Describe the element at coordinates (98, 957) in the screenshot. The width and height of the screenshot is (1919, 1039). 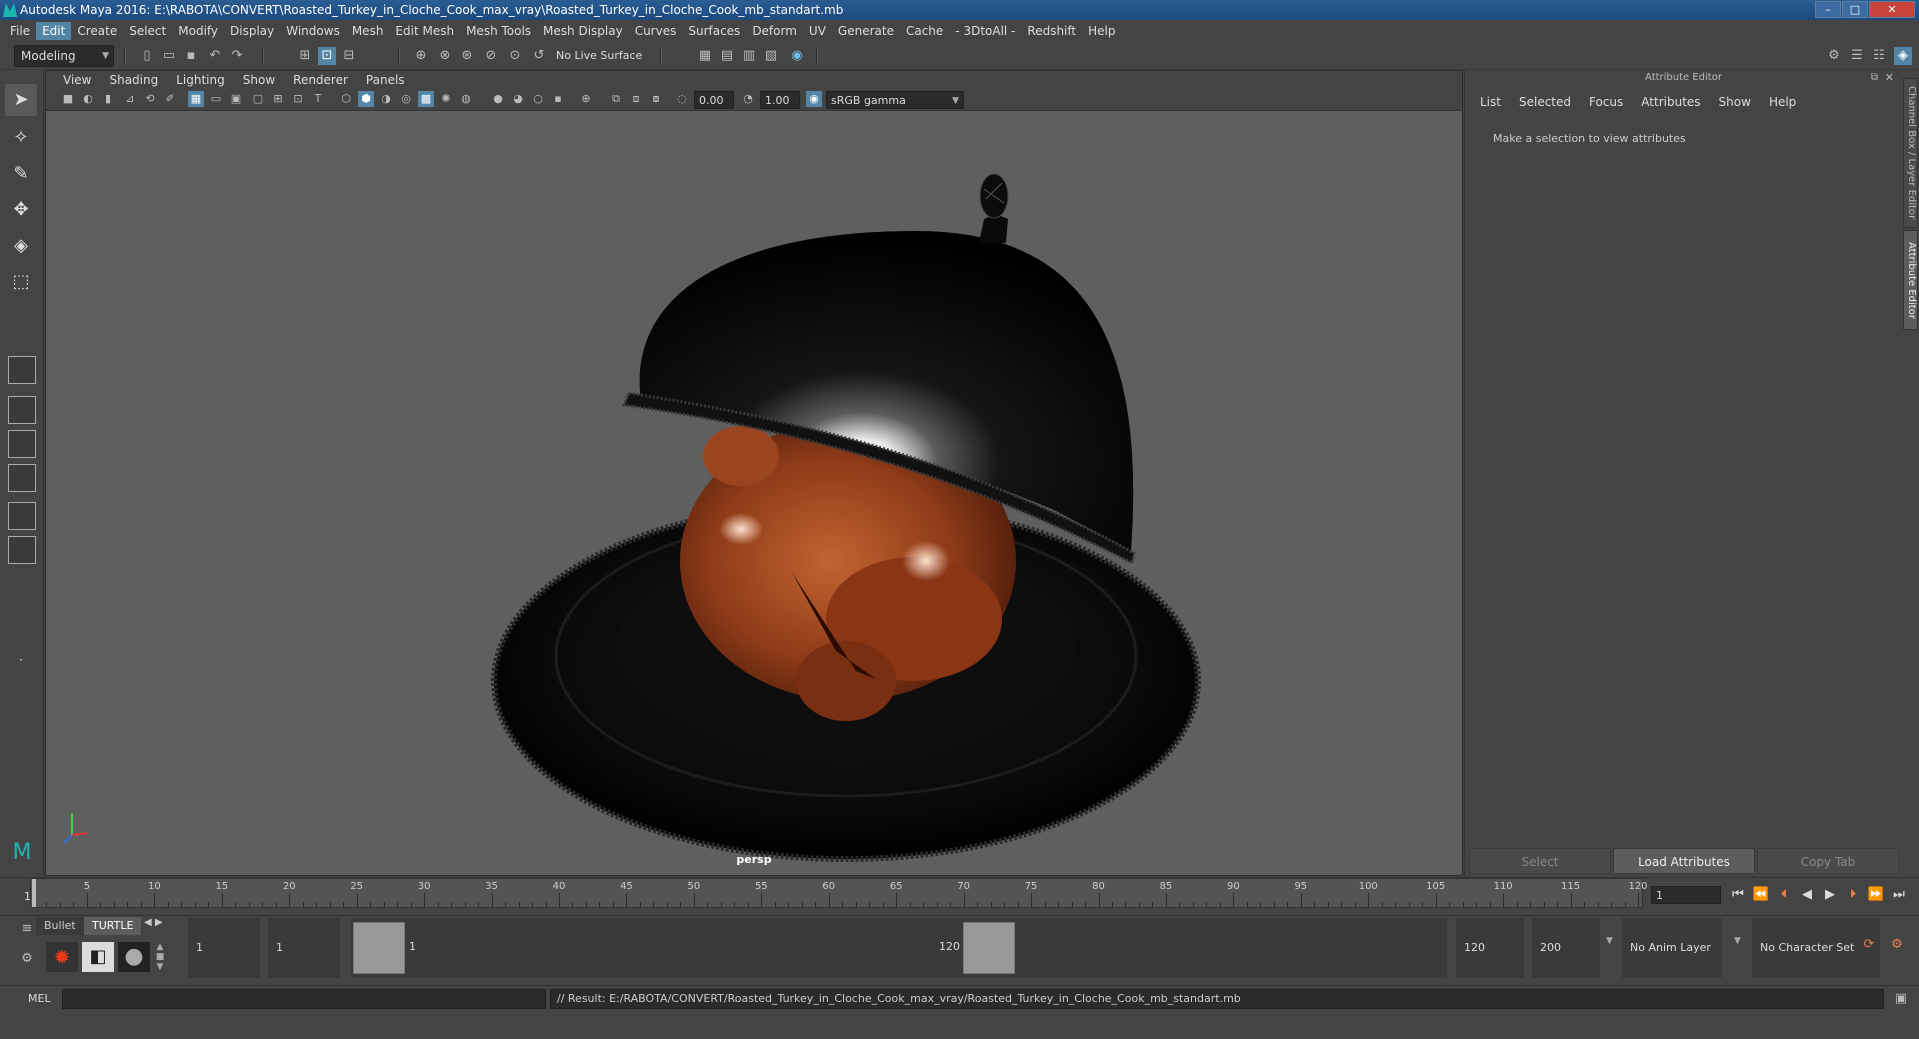
I see `turtle-settings-icon: ◧` at that location.